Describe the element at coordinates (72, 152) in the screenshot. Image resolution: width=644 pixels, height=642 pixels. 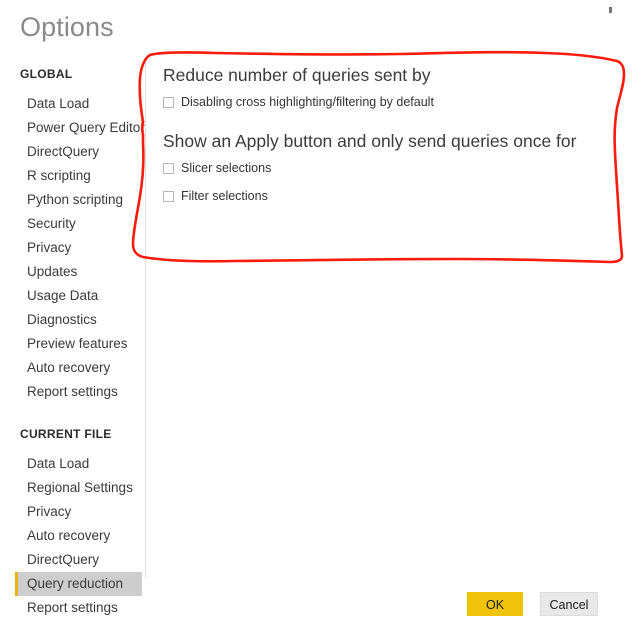
I see `sidebar-item-global-directquery: DirectQuery` at that location.